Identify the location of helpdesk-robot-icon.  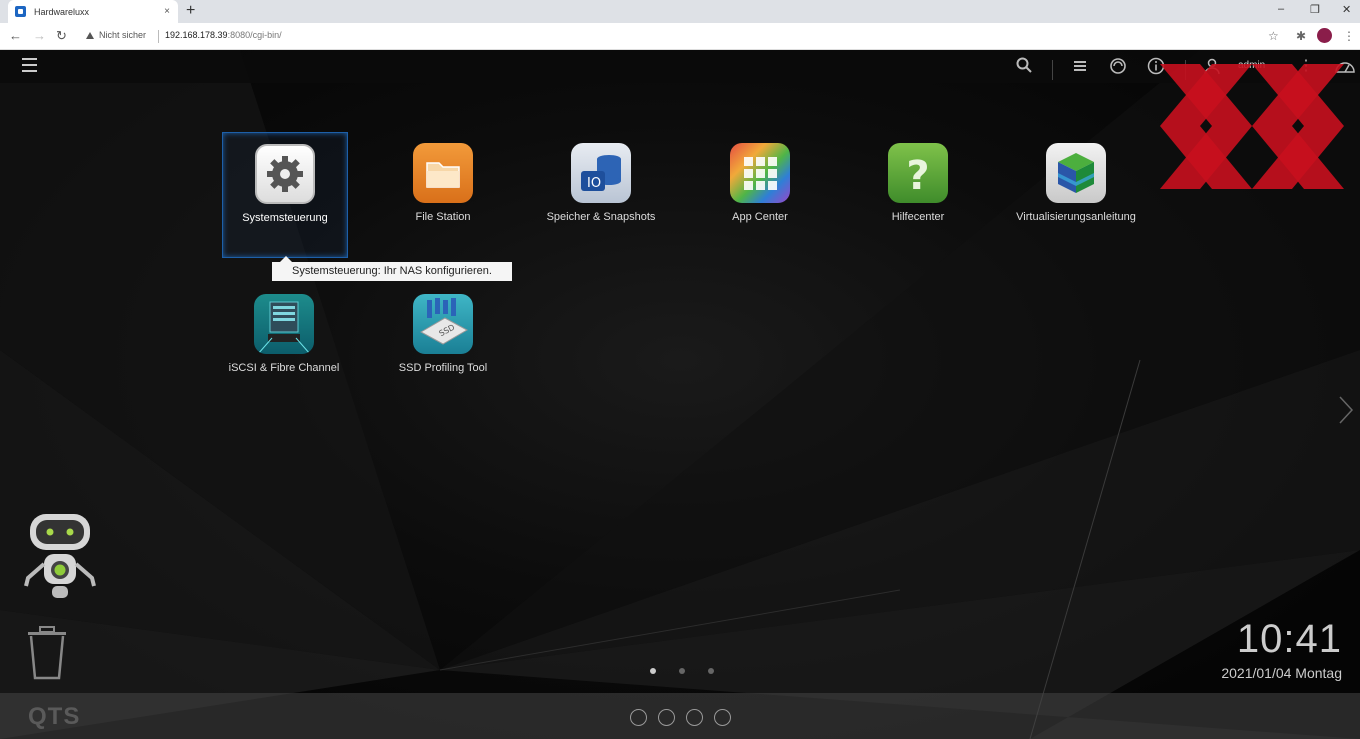
(60, 557).